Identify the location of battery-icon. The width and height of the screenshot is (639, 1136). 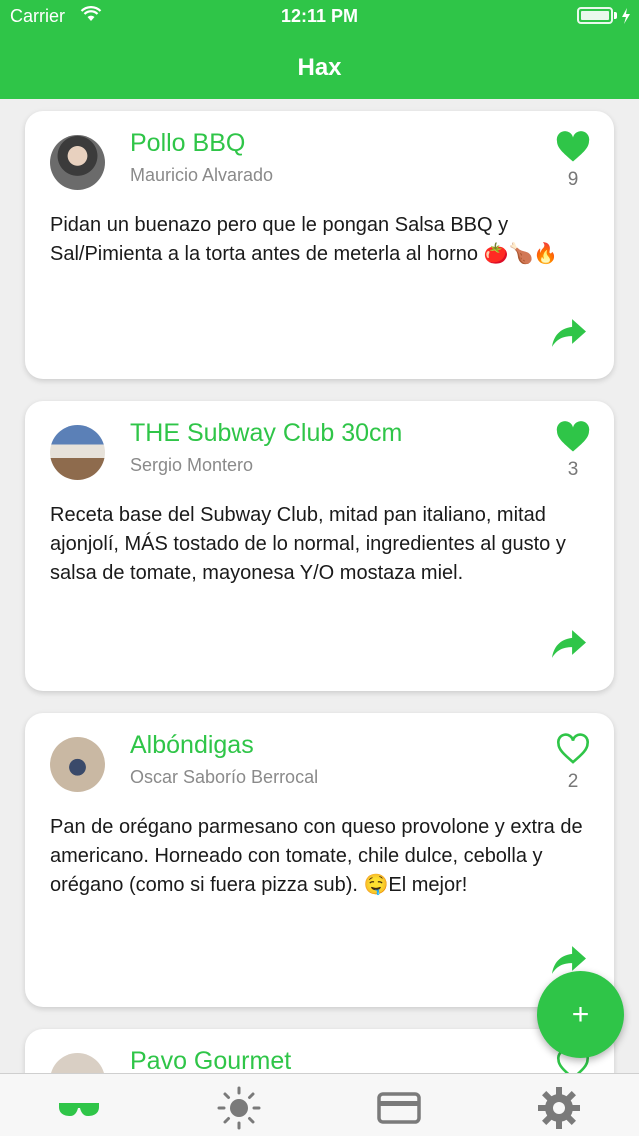
(604, 15).